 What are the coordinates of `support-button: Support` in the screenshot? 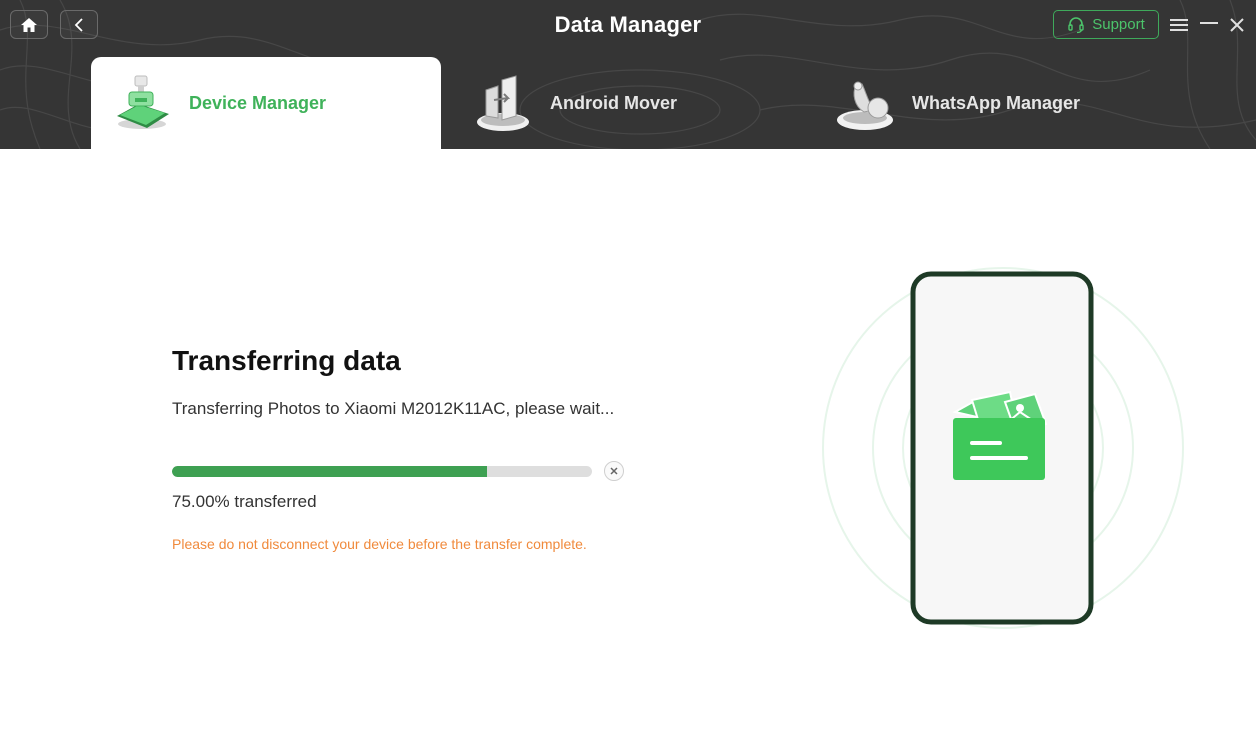 It's located at (1106, 24).